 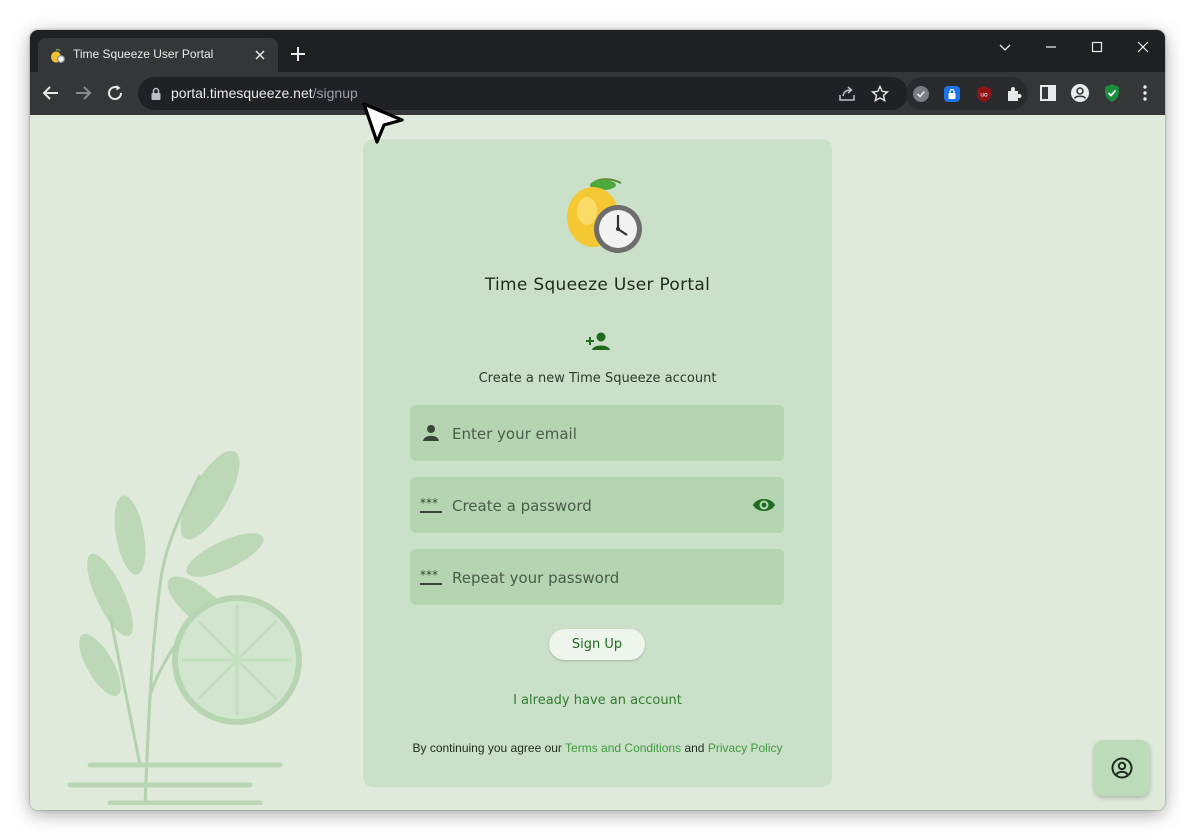 What do you see at coordinates (1048, 93) in the screenshot?
I see `side-panel-icon` at bounding box center [1048, 93].